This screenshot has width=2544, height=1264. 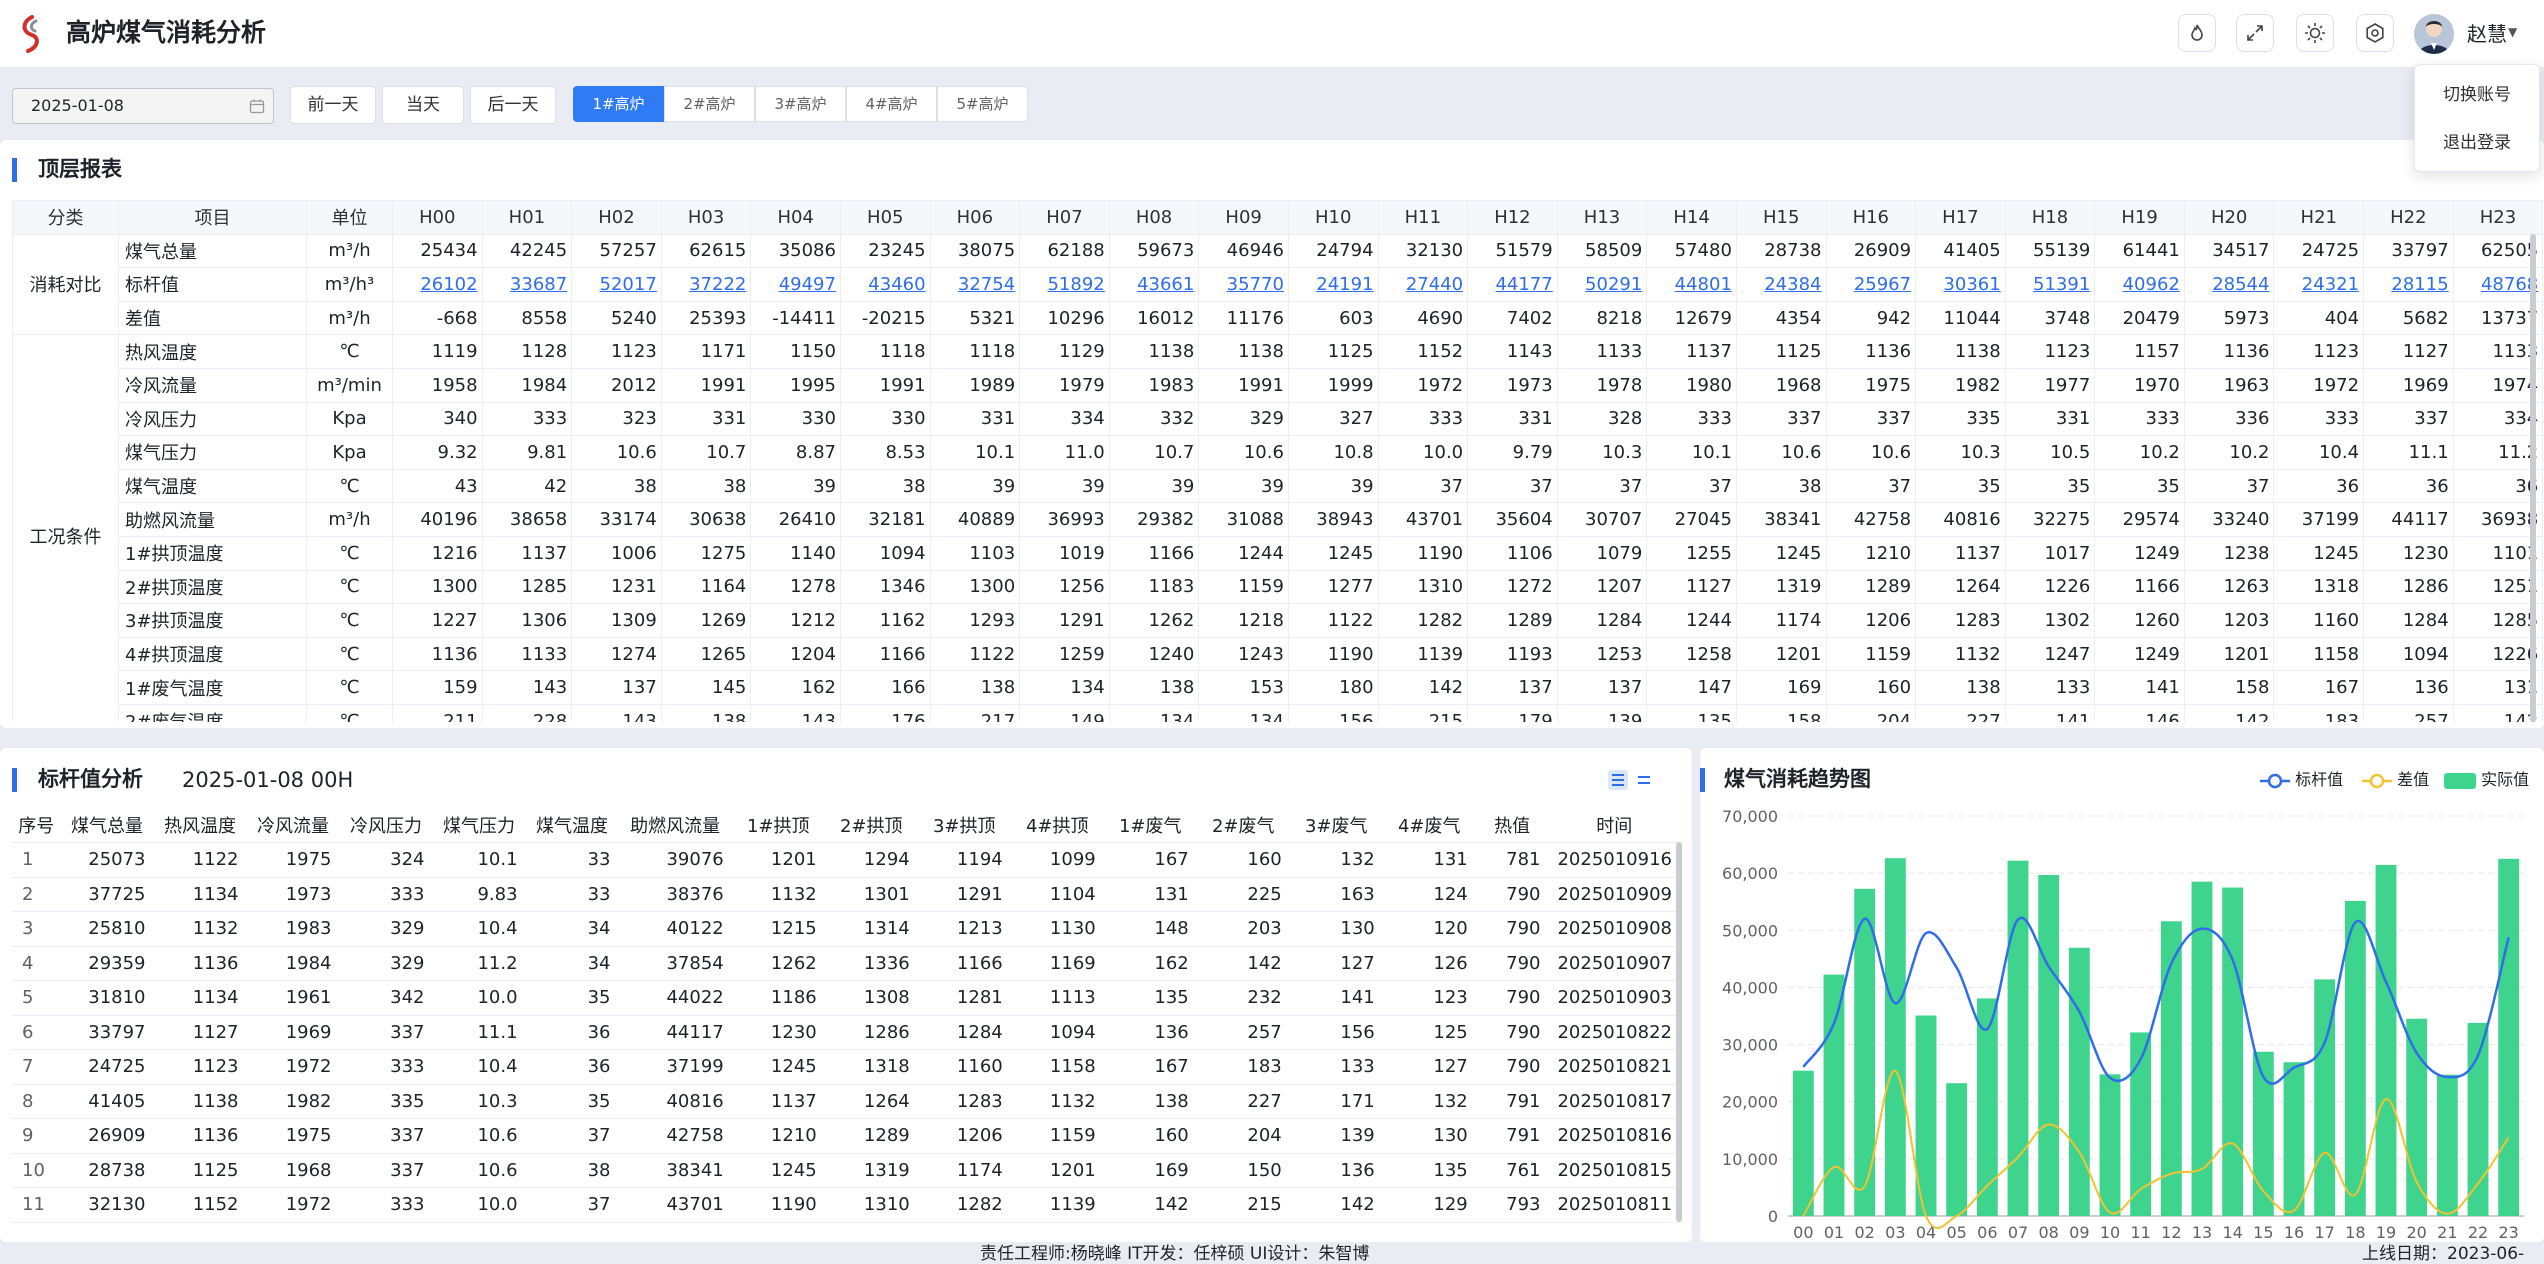 I want to click on benchmark-header-cell: 1#废气, so click(x=1150, y=825).